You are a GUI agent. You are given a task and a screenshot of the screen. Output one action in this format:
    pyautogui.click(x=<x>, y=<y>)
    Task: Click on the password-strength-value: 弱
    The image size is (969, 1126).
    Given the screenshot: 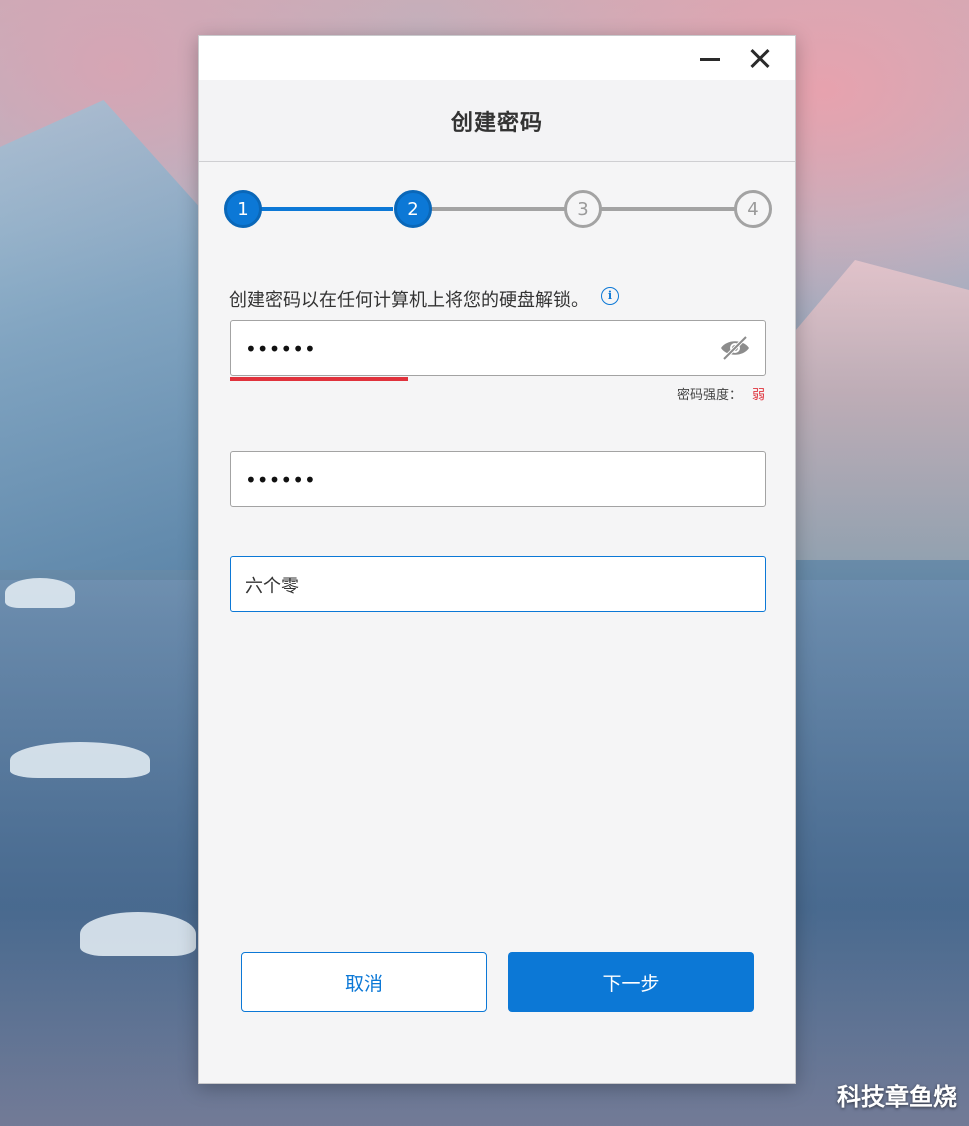 What is the action you would take?
    pyautogui.click(x=758, y=395)
    